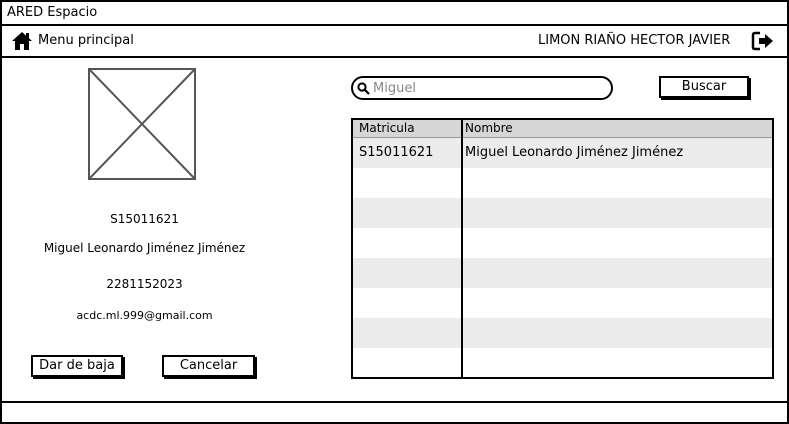 The image size is (789, 424). Describe the element at coordinates (144, 284) in the screenshot. I see `student-phone: 2281152023` at that location.